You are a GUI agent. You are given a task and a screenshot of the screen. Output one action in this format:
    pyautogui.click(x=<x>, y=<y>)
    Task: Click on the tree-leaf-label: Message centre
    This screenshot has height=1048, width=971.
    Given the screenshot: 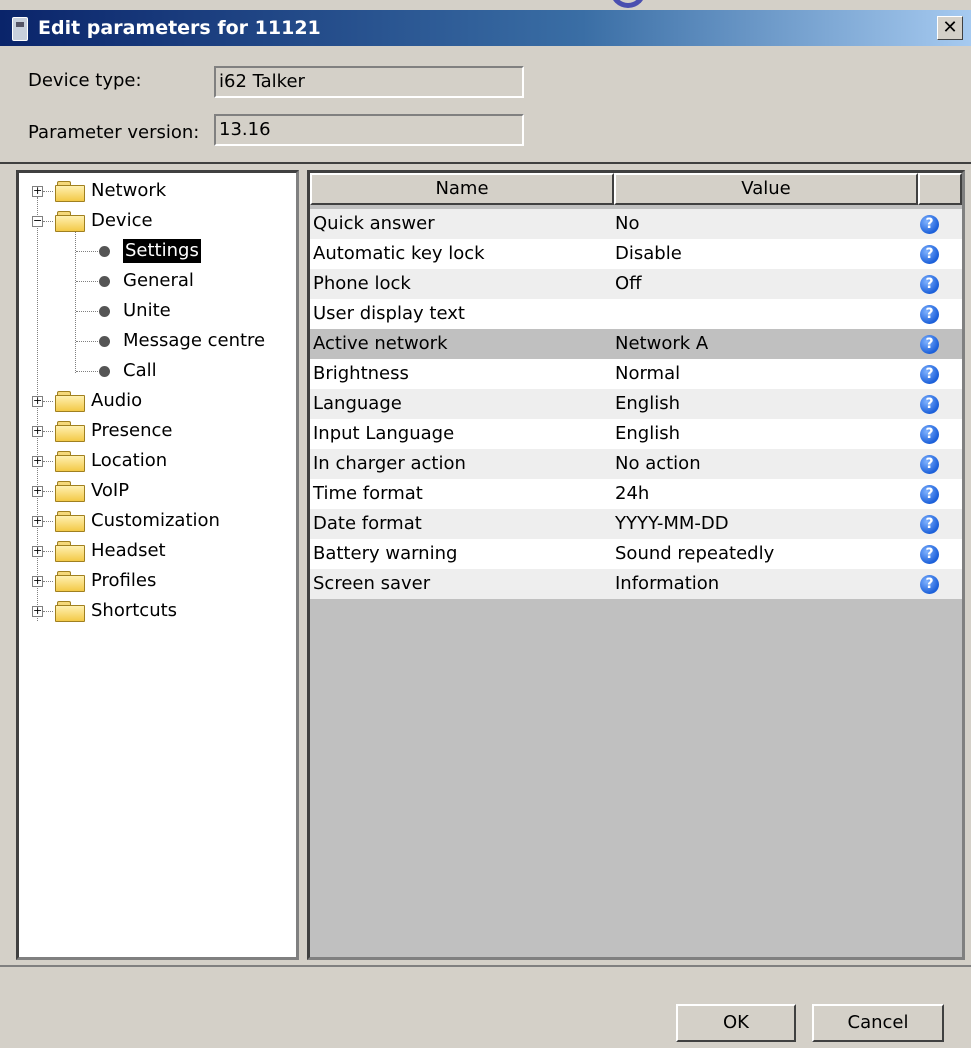 What is the action you would take?
    pyautogui.click(x=194, y=340)
    